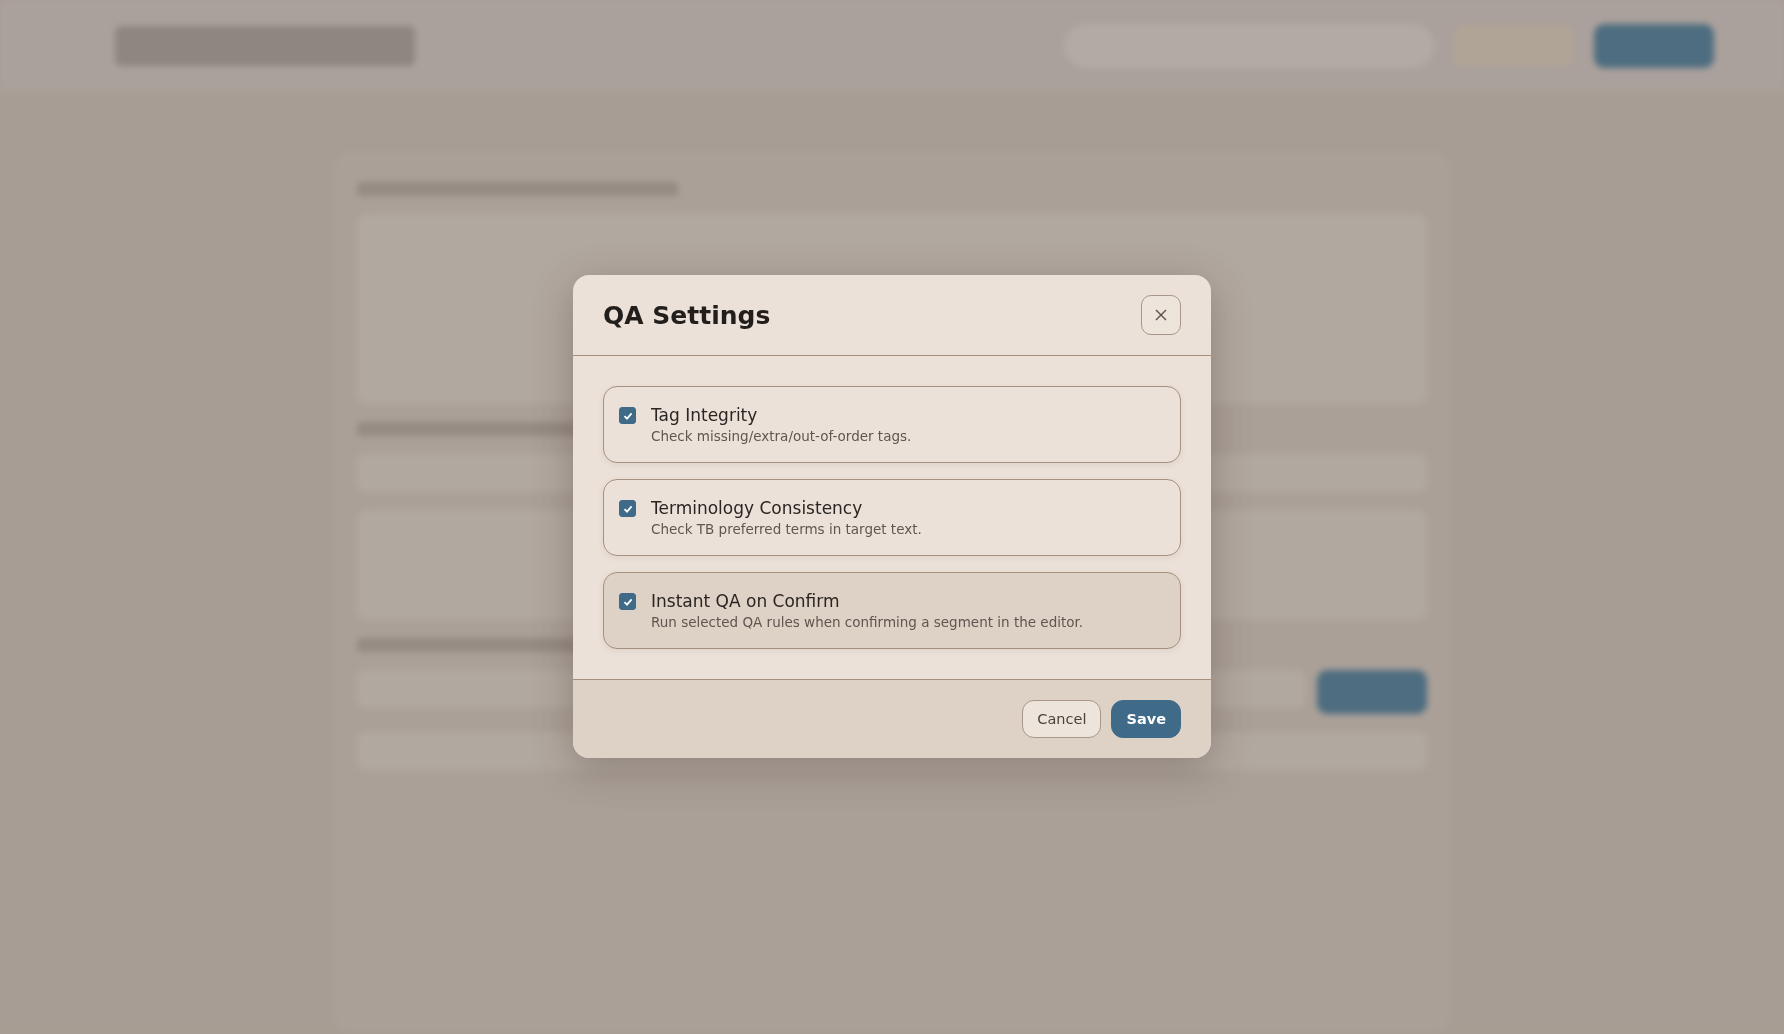 Image resolution: width=1784 pixels, height=1034 pixels. What do you see at coordinates (892, 517) in the screenshot?
I see `option-card: Terminology Consistency Check TB preferred terms in target text.` at bounding box center [892, 517].